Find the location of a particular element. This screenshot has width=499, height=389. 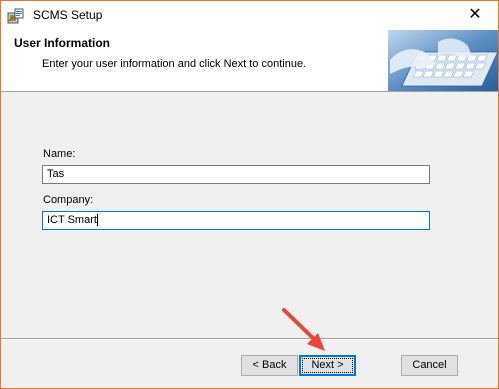

page-title: User Information is located at coordinates (62, 43).